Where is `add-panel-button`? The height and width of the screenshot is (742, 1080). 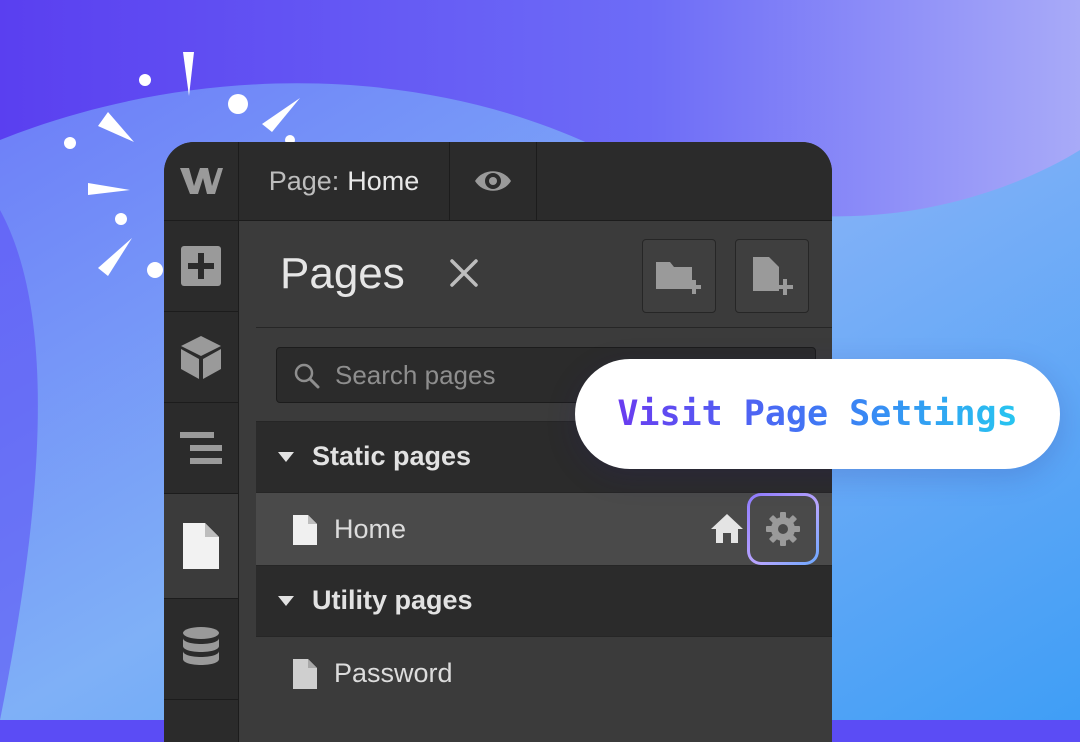 add-panel-button is located at coordinates (201, 266).